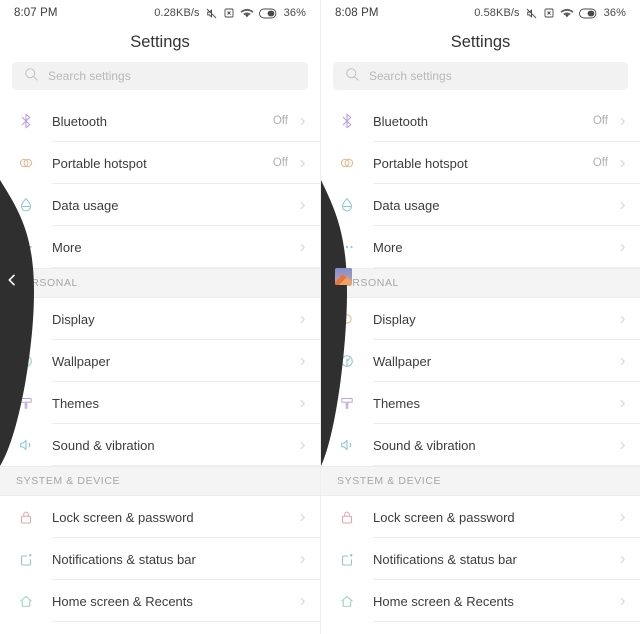  Describe the element at coordinates (347, 319) in the screenshot. I see `display-icon` at that location.